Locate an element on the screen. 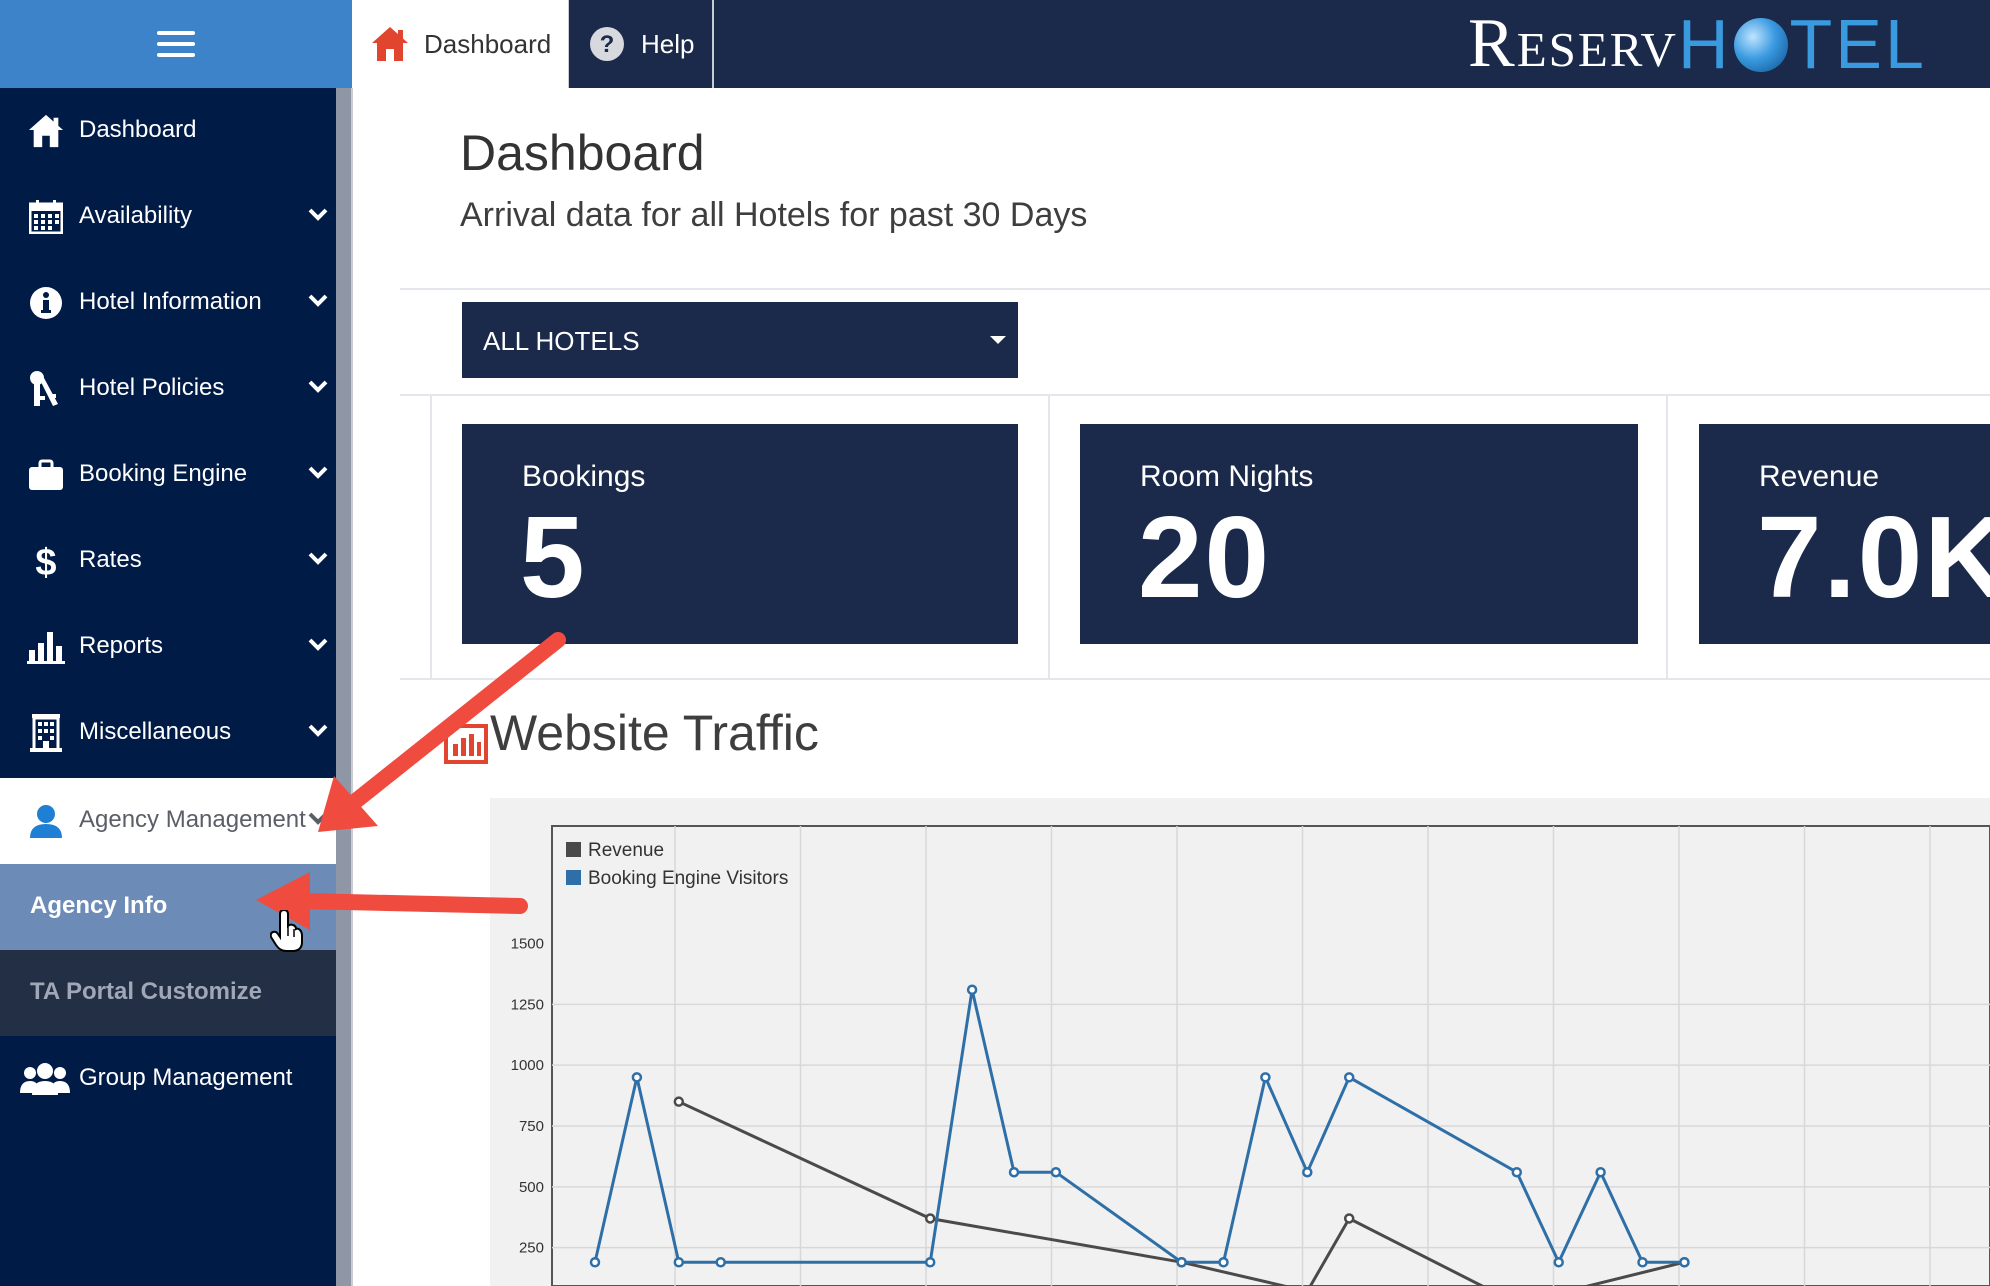 This screenshot has width=1990, height=1286. hotel-select-value: ALL HOTELS is located at coordinates (561, 341).